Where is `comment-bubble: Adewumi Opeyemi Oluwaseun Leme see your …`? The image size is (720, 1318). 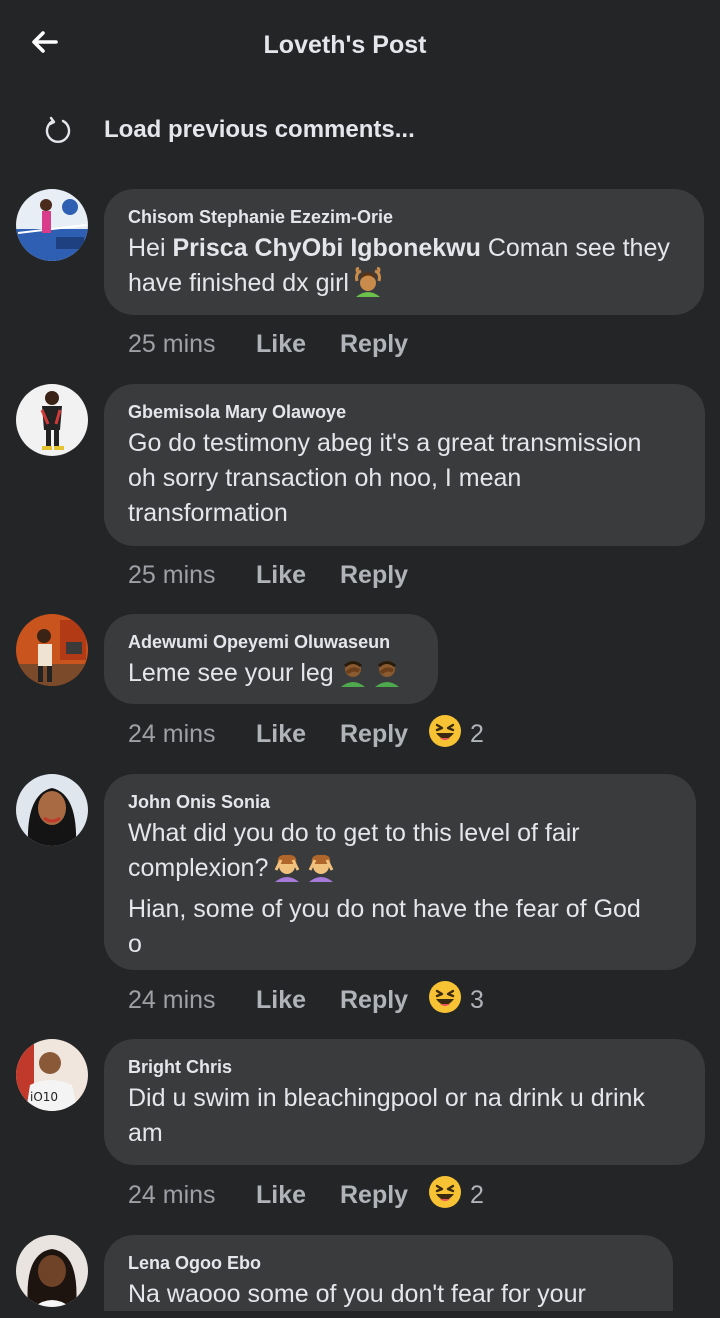 comment-bubble: Adewumi Opeyemi Oluwaseun Leme see your … is located at coordinates (271, 659).